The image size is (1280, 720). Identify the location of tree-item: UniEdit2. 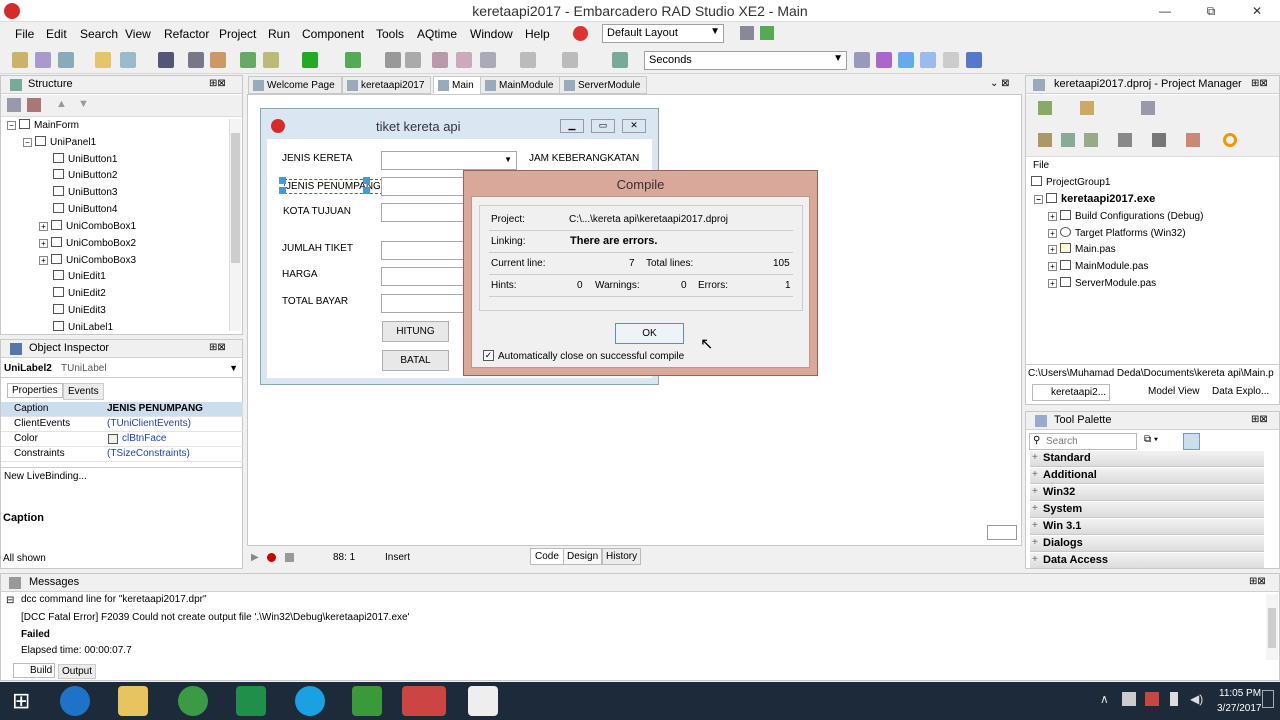
(79, 293).